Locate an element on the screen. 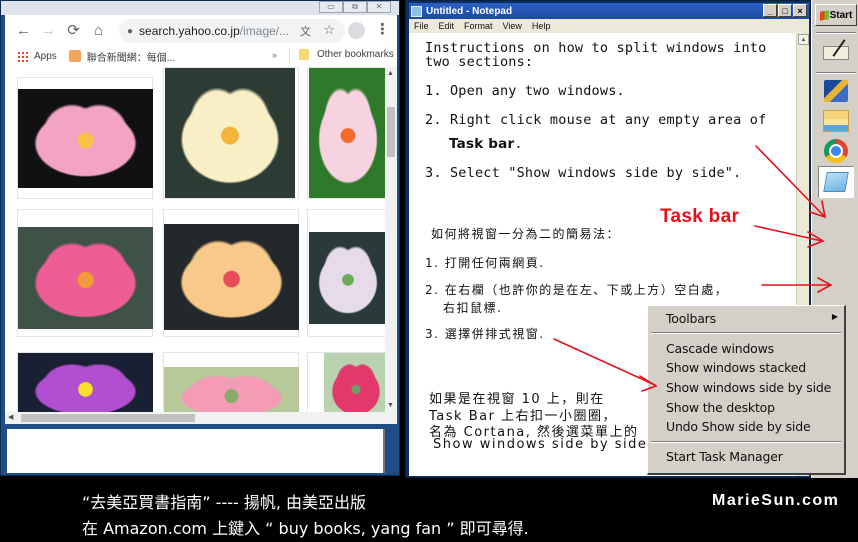  page-vertical-scrollbar: ▲ ▼ is located at coordinates (391, 239).